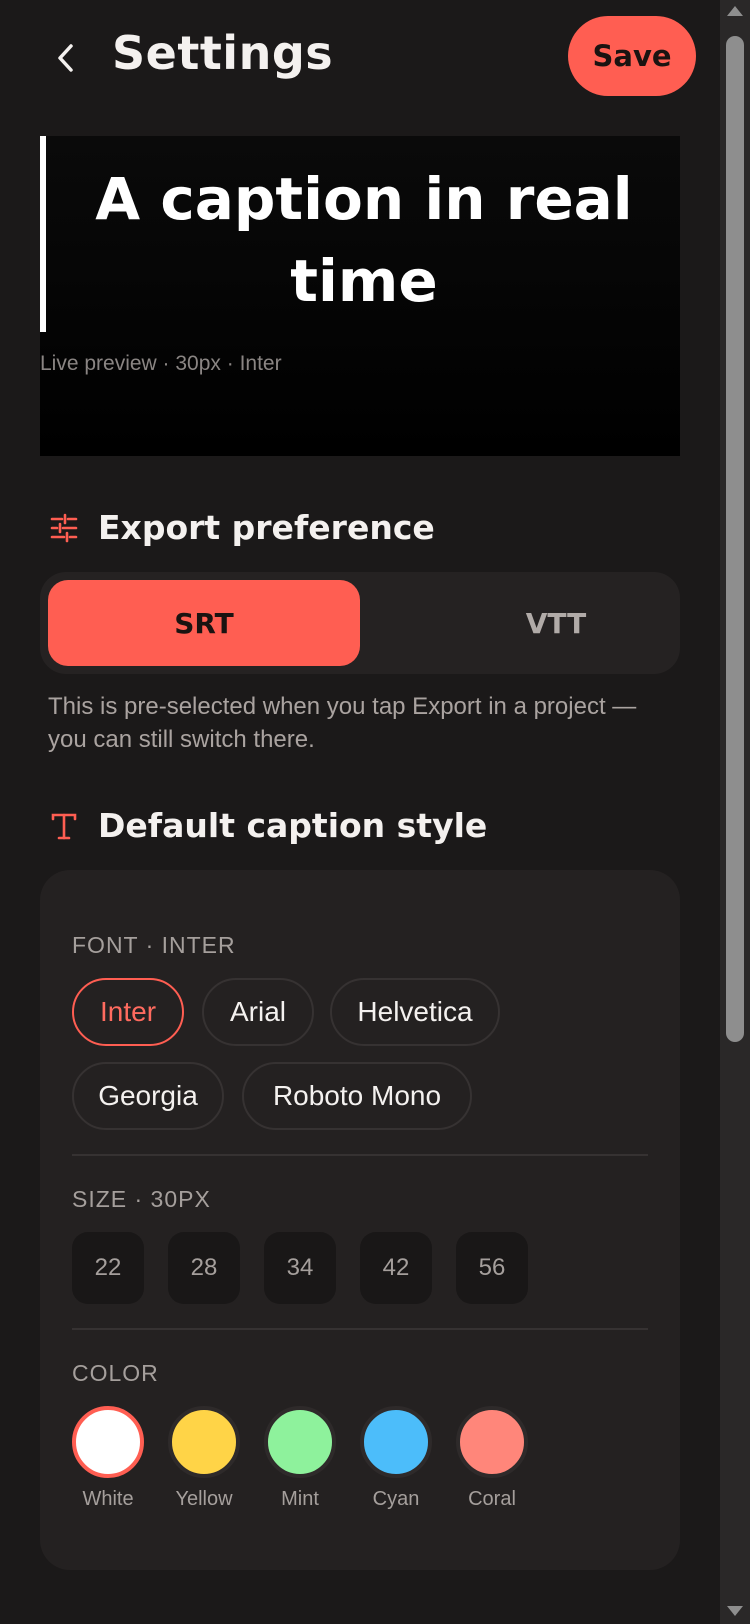 This screenshot has width=750, height=1624. I want to click on export-option-vtt: VTT, so click(556, 623).